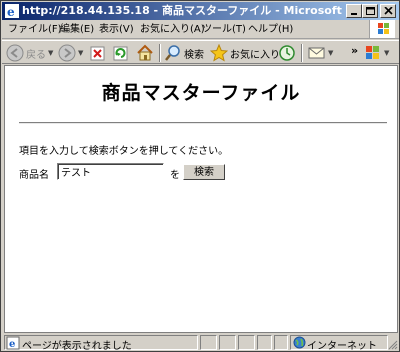  Describe the element at coordinates (372, 52) in the screenshot. I see `messenger-icon` at that location.